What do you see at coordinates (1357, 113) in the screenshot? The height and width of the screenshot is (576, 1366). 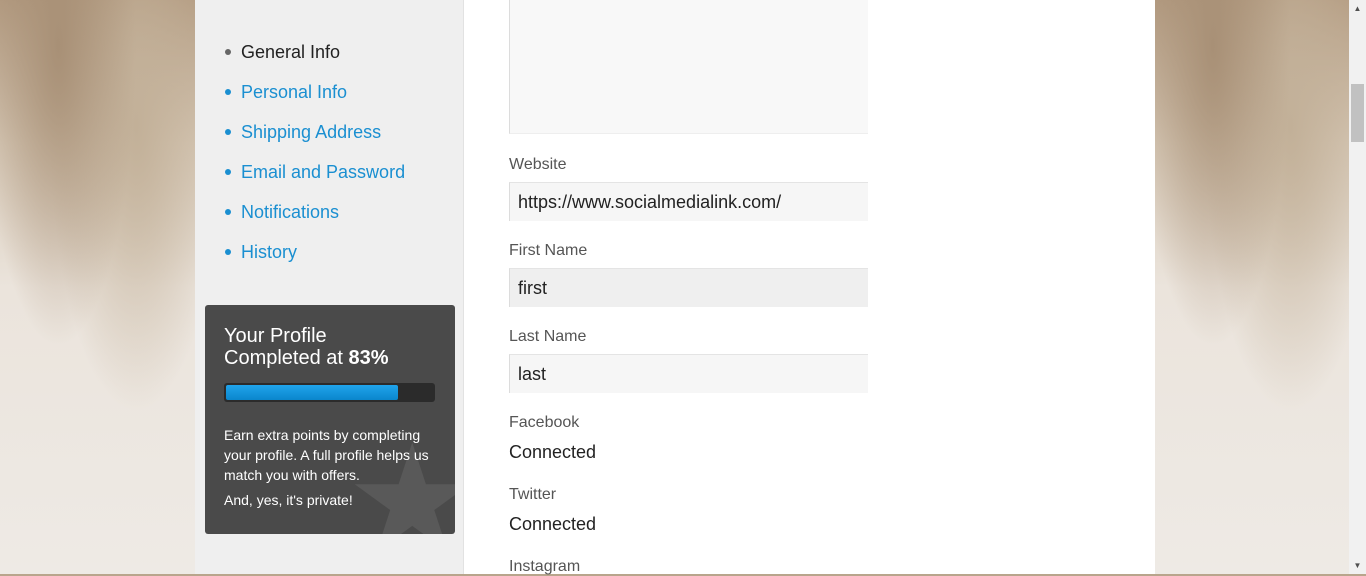 I see `scrollbar-thumb` at bounding box center [1357, 113].